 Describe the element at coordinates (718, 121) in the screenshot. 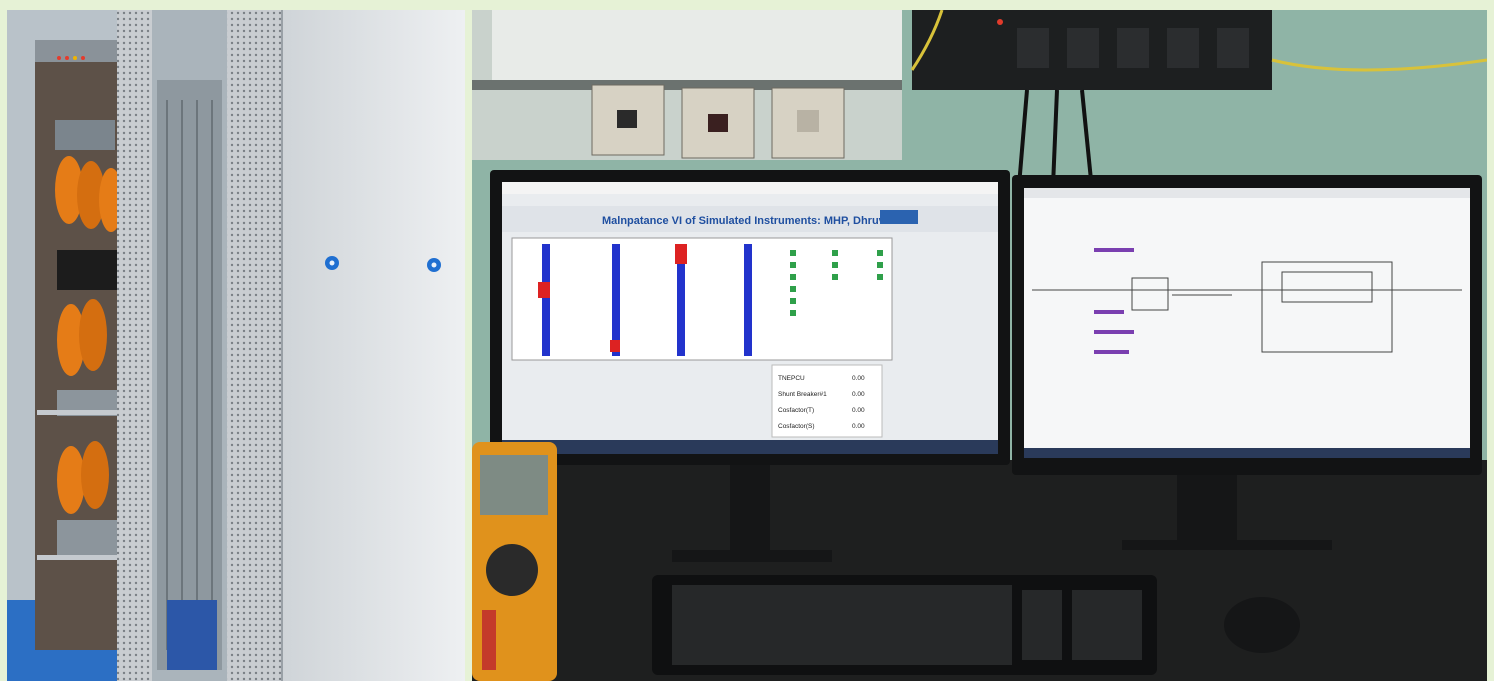

I see `wall-sockets` at that location.